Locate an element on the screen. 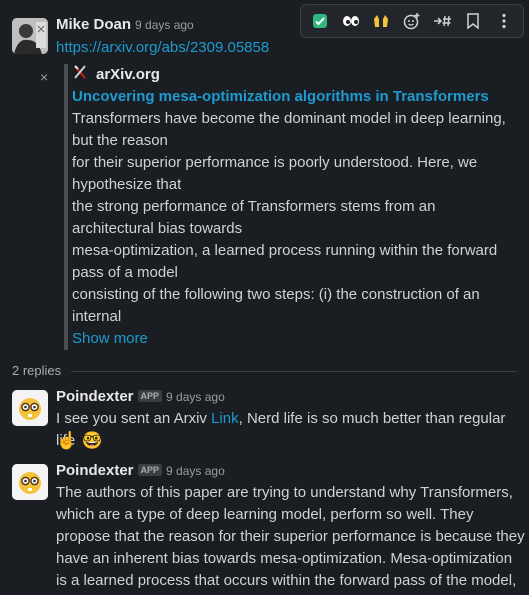 The image size is (529, 595). reply-text-start: I see you sent an Arxiv is located at coordinates (134, 418).